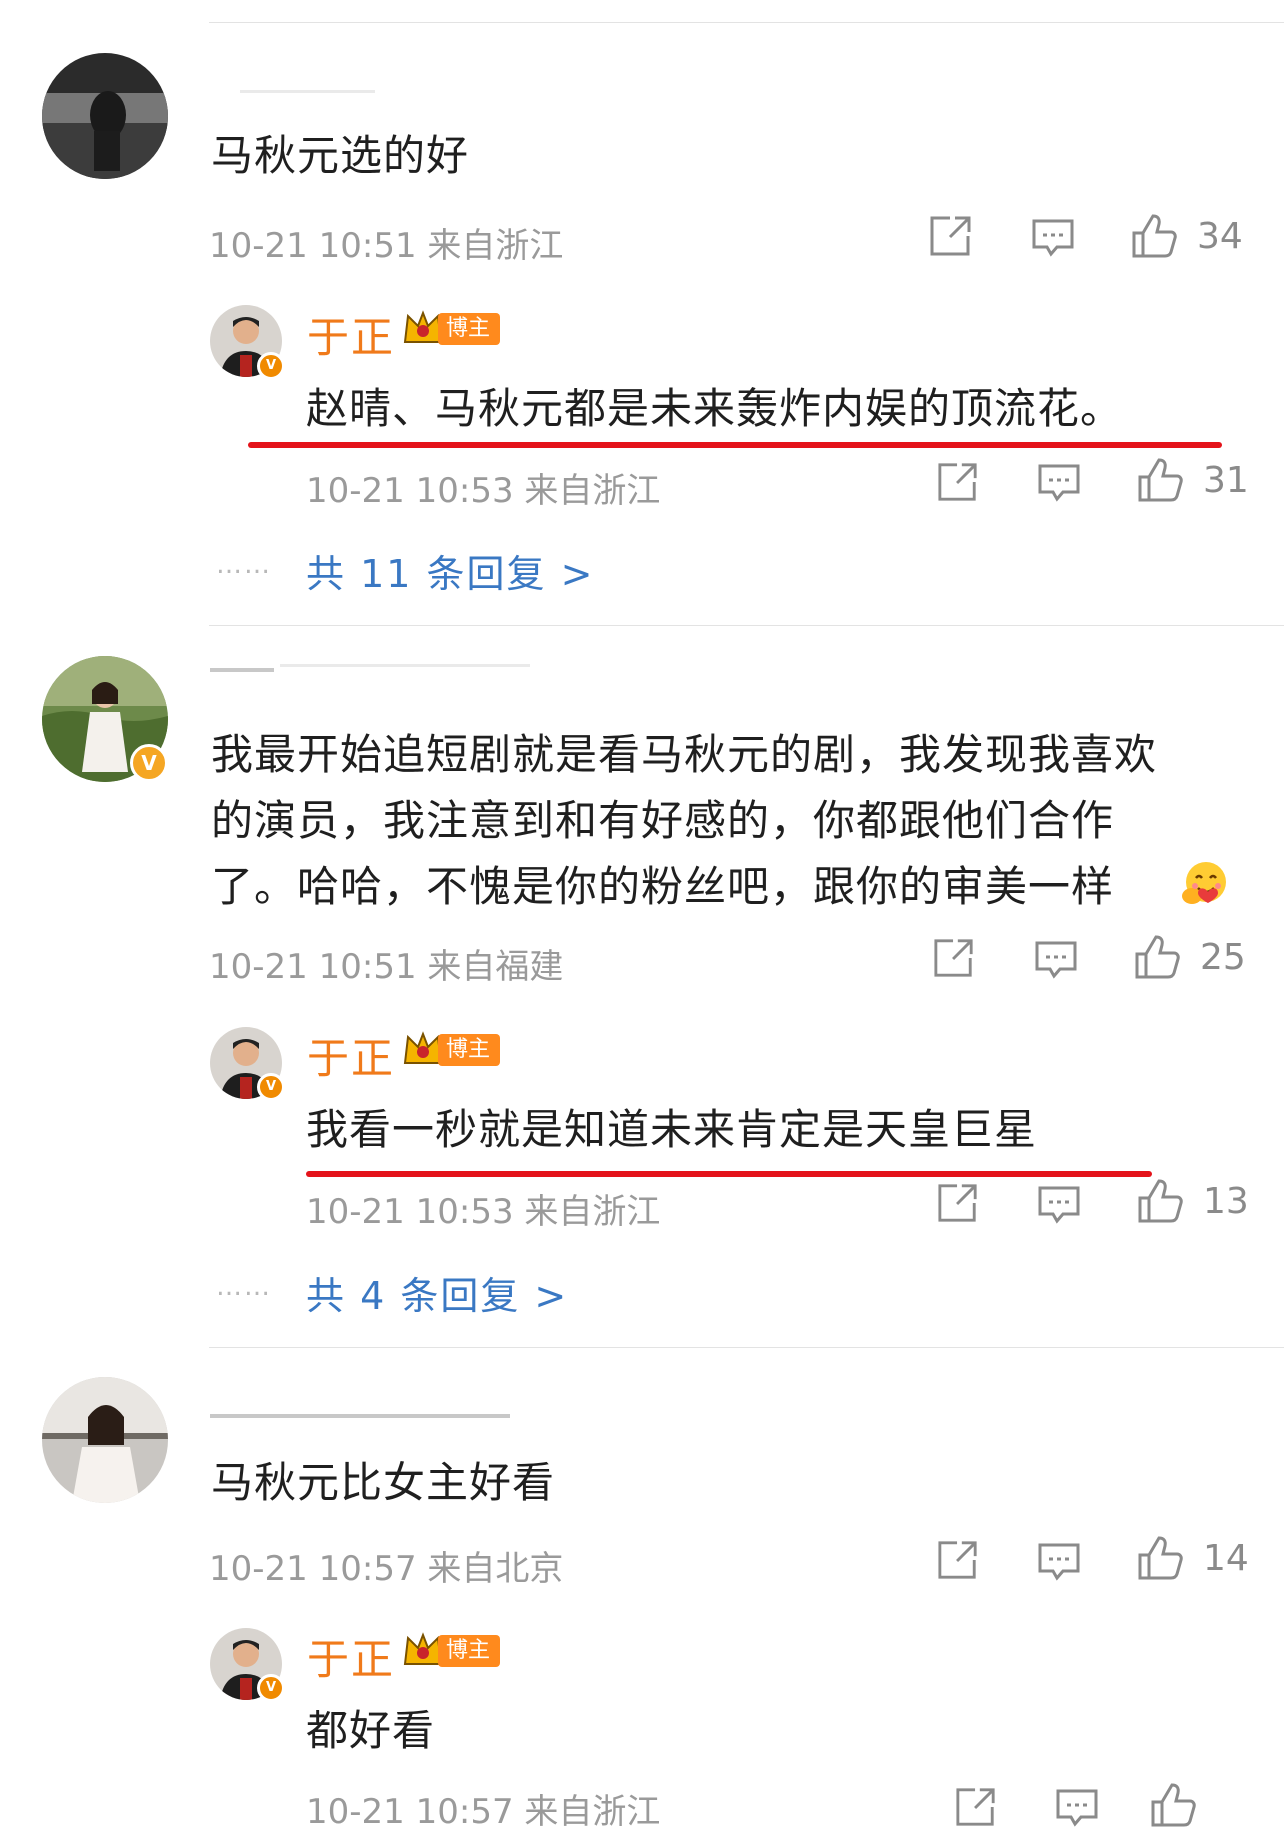 This screenshot has height=1846, width=1284. I want to click on comment-time: 10-21 10:51 来自浙江, so click(386, 246).